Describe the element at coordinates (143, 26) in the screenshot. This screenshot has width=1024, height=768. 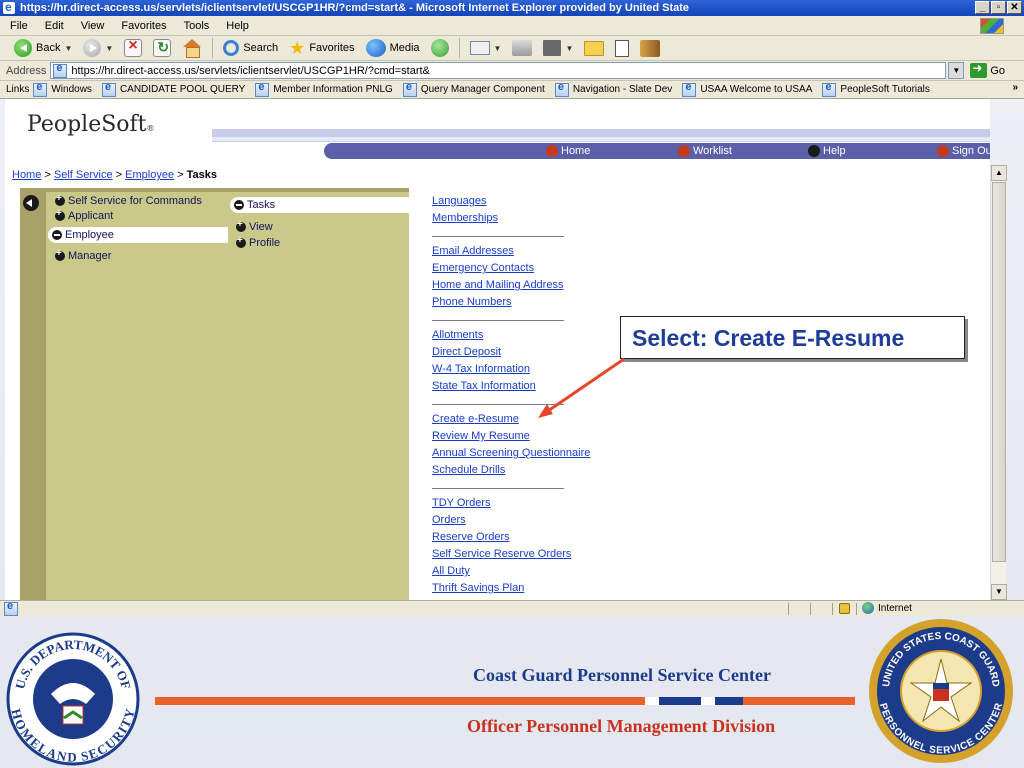
I see `menu-favorites: Favorites` at that location.